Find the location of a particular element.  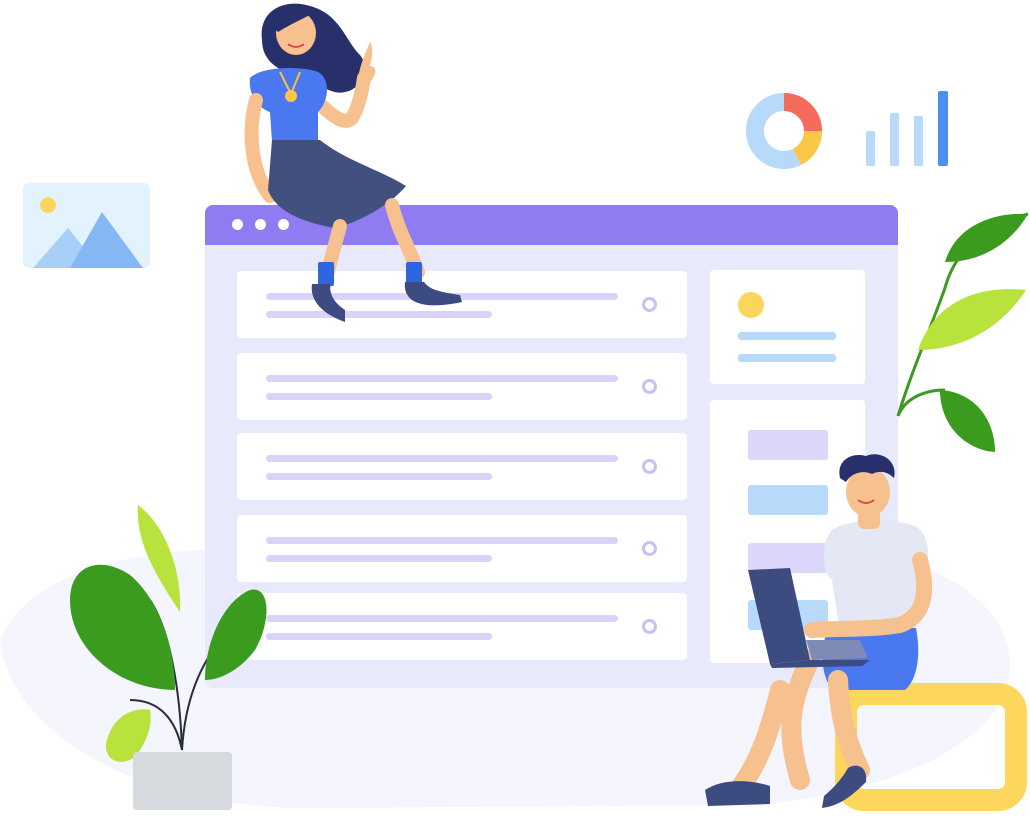

man-with-laptop is located at coordinates (819, 631).